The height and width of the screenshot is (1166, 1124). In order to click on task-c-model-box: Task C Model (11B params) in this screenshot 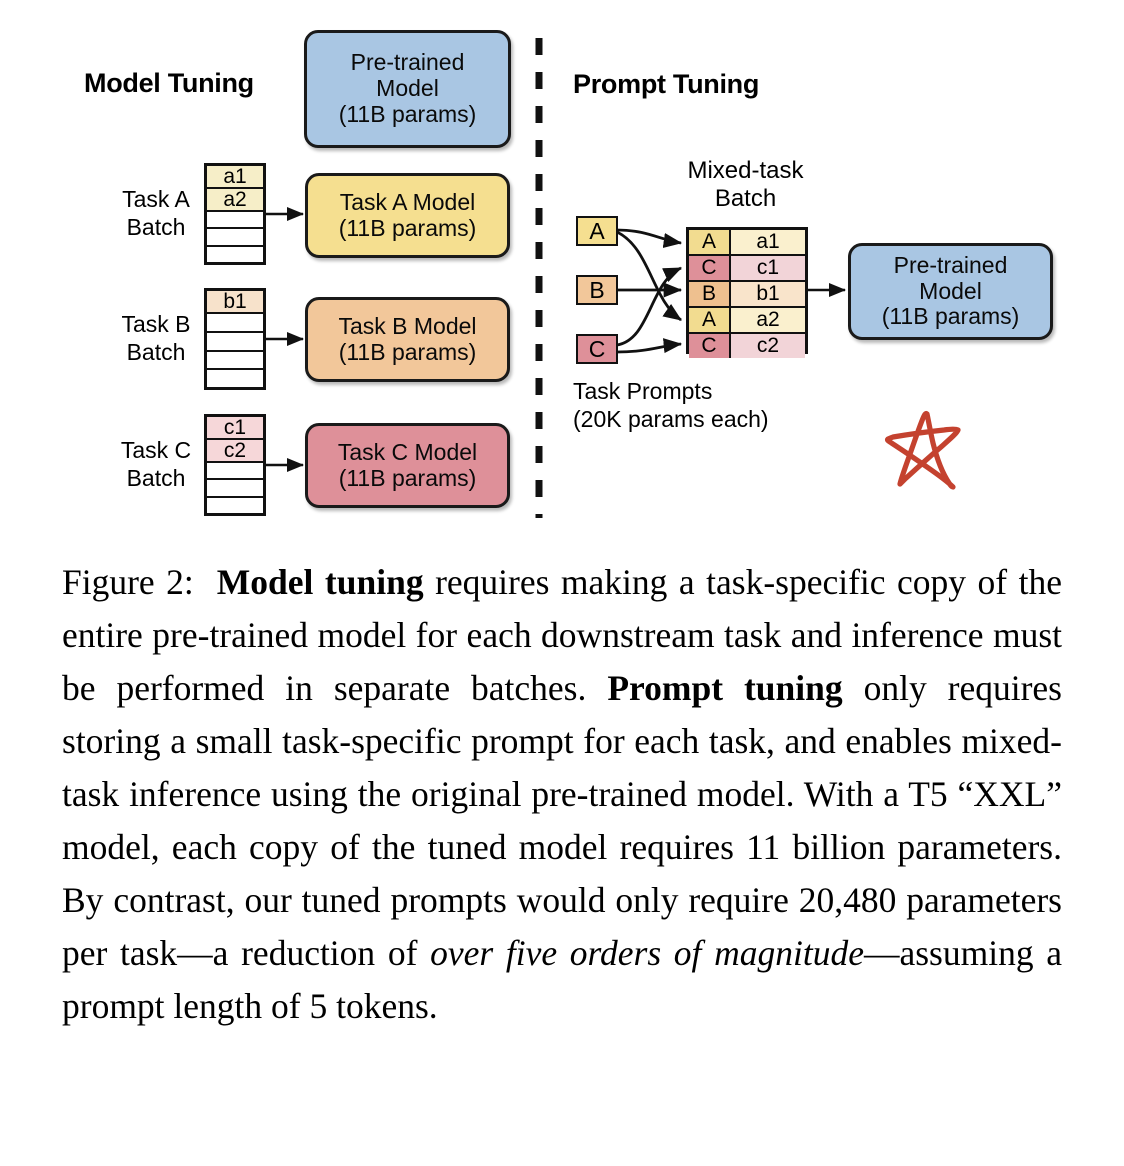, I will do `click(407, 465)`.